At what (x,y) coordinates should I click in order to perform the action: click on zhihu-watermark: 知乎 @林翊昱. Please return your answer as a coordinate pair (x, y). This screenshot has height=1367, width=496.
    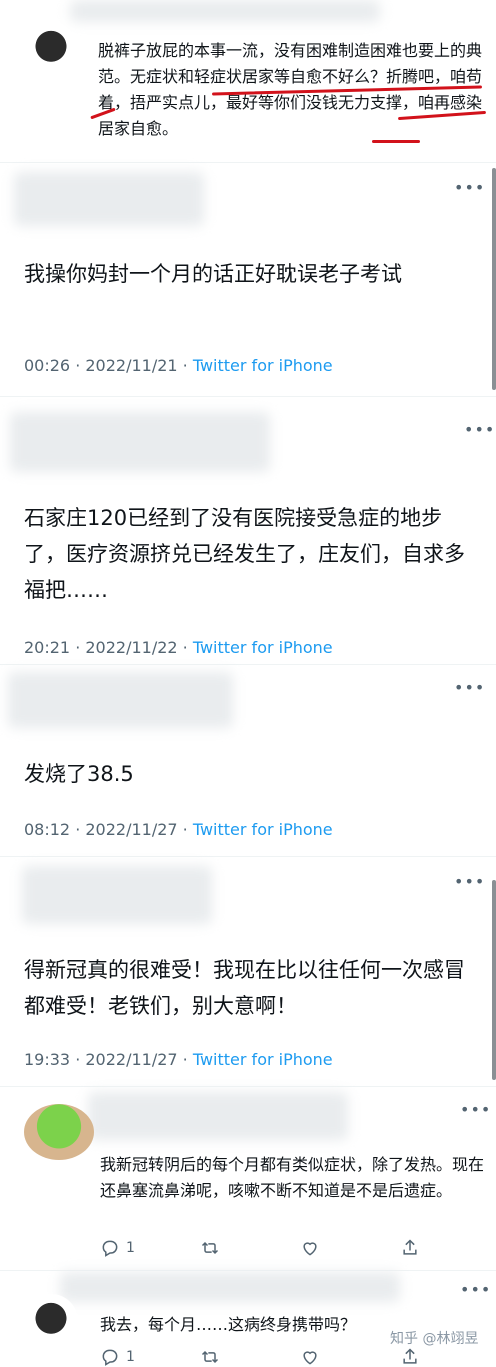
    Looking at the image, I should click on (434, 1339).